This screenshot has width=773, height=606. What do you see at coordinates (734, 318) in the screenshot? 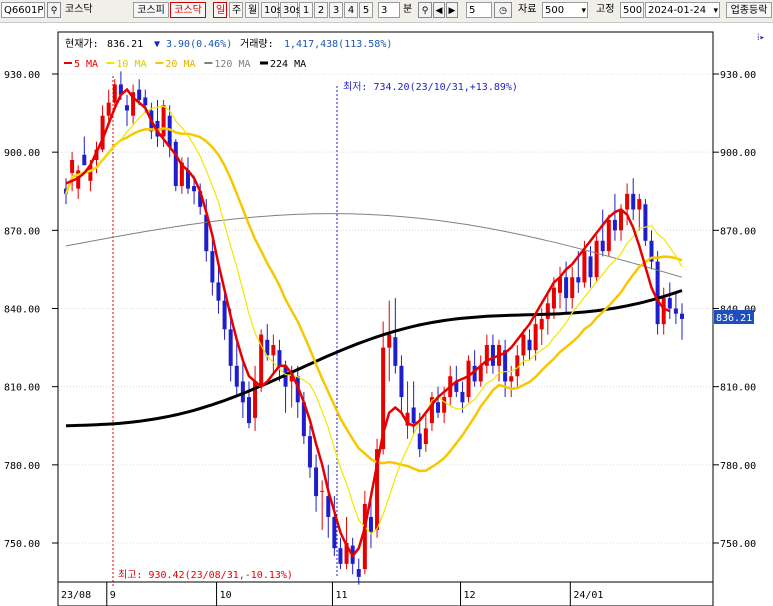
I see `last-price-text: 836.21` at bounding box center [734, 318].